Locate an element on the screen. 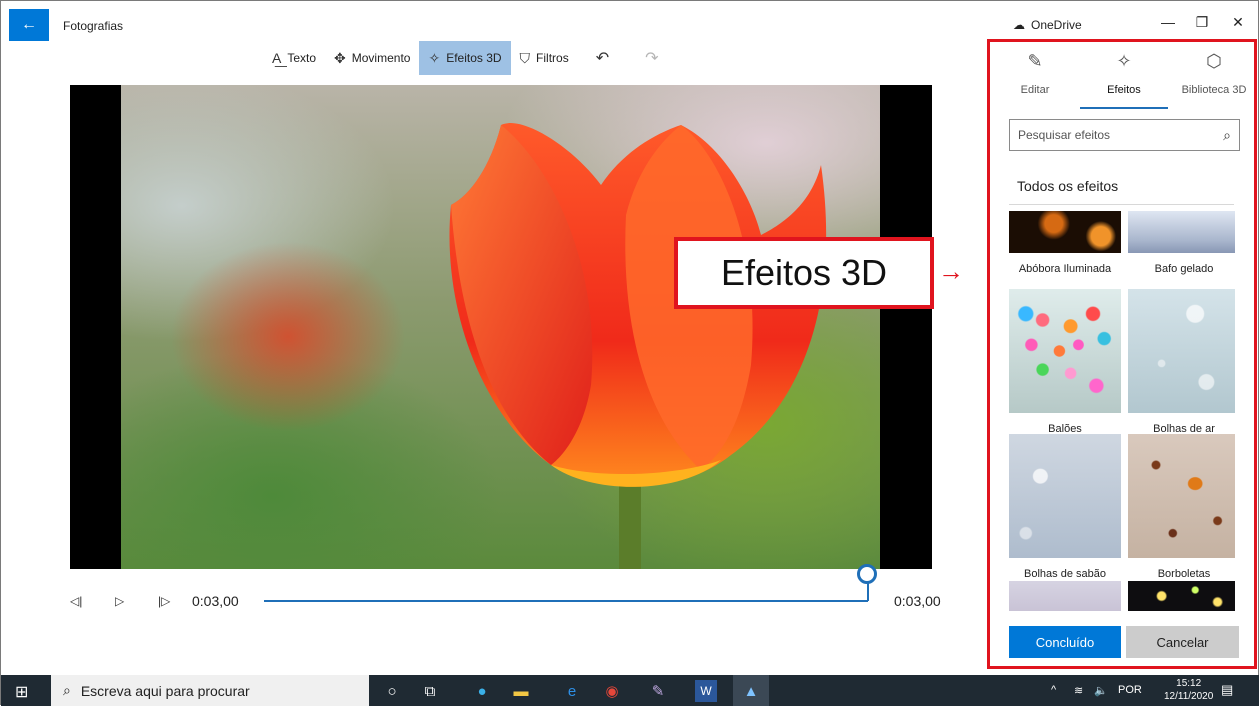 Image resolution: width=1259 pixels, height=706 pixels. back-button: ← is located at coordinates (29, 25).